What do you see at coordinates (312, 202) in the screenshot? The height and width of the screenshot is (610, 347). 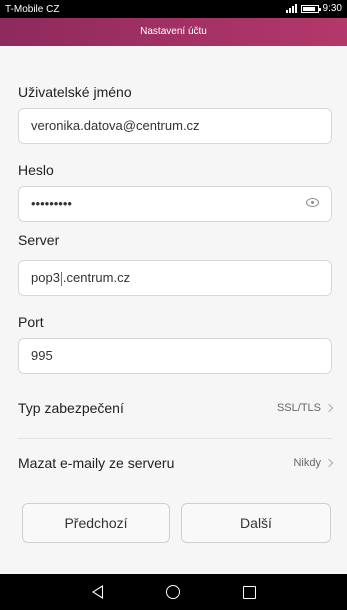 I see `show-password-icon` at bounding box center [312, 202].